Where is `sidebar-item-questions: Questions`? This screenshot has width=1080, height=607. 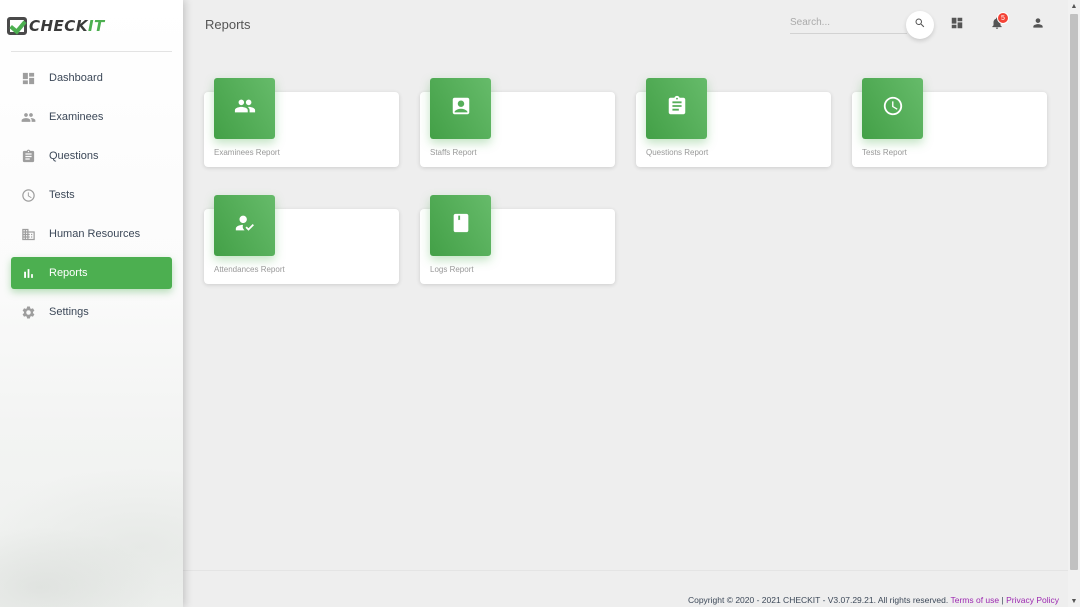 sidebar-item-questions: Questions is located at coordinates (91, 156).